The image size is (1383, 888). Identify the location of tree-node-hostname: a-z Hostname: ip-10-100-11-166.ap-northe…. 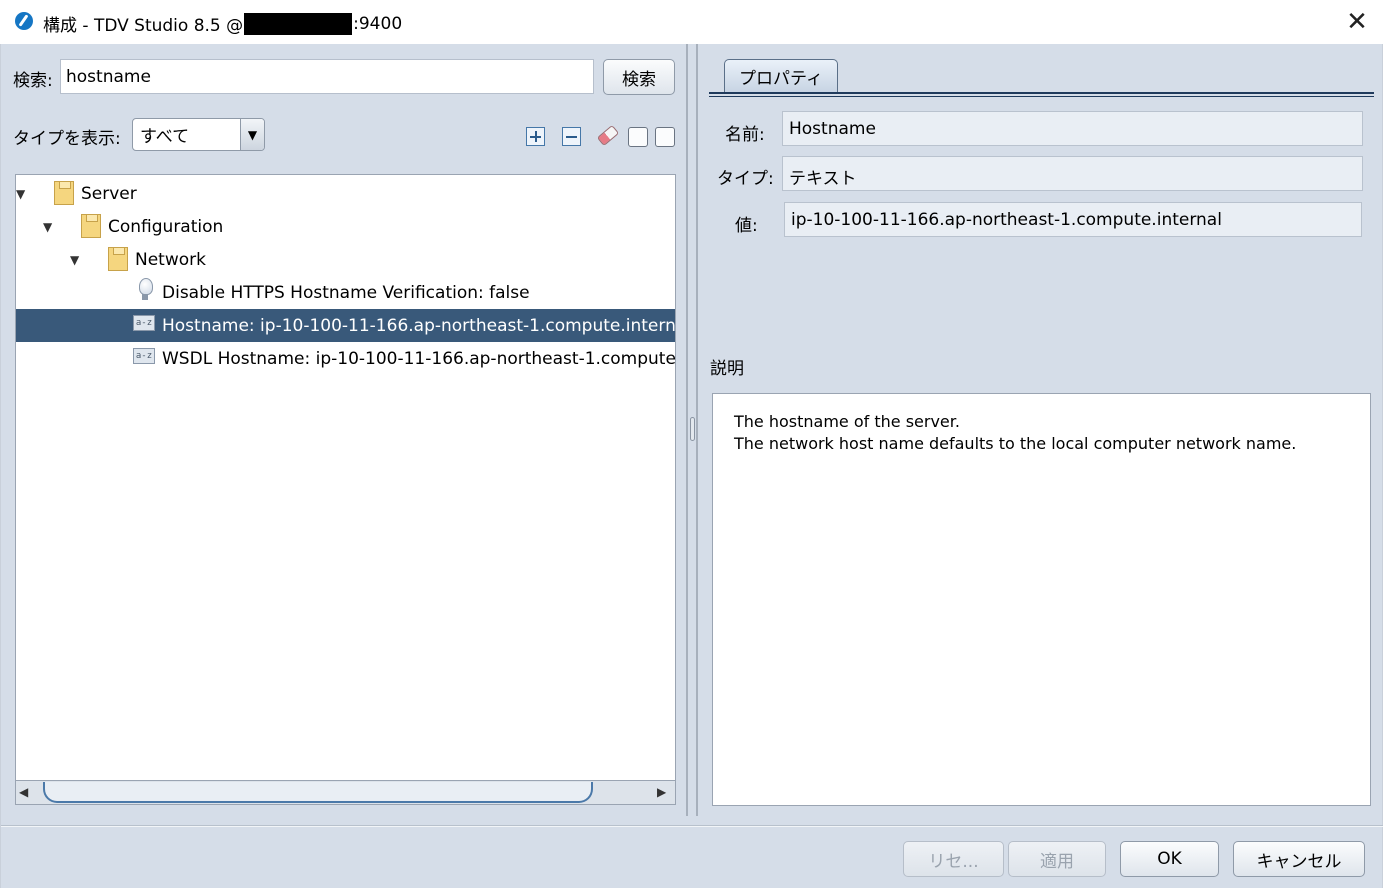
(345, 325).